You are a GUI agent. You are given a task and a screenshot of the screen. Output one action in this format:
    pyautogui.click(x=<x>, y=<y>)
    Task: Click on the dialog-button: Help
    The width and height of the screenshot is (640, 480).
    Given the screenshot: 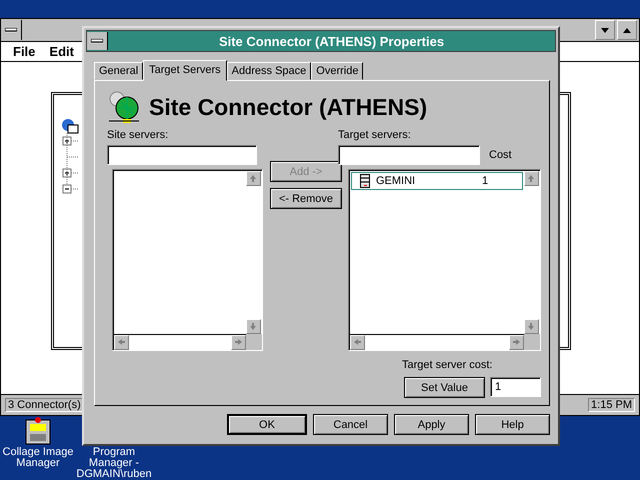 What is the action you would take?
    pyautogui.click(x=512, y=424)
    